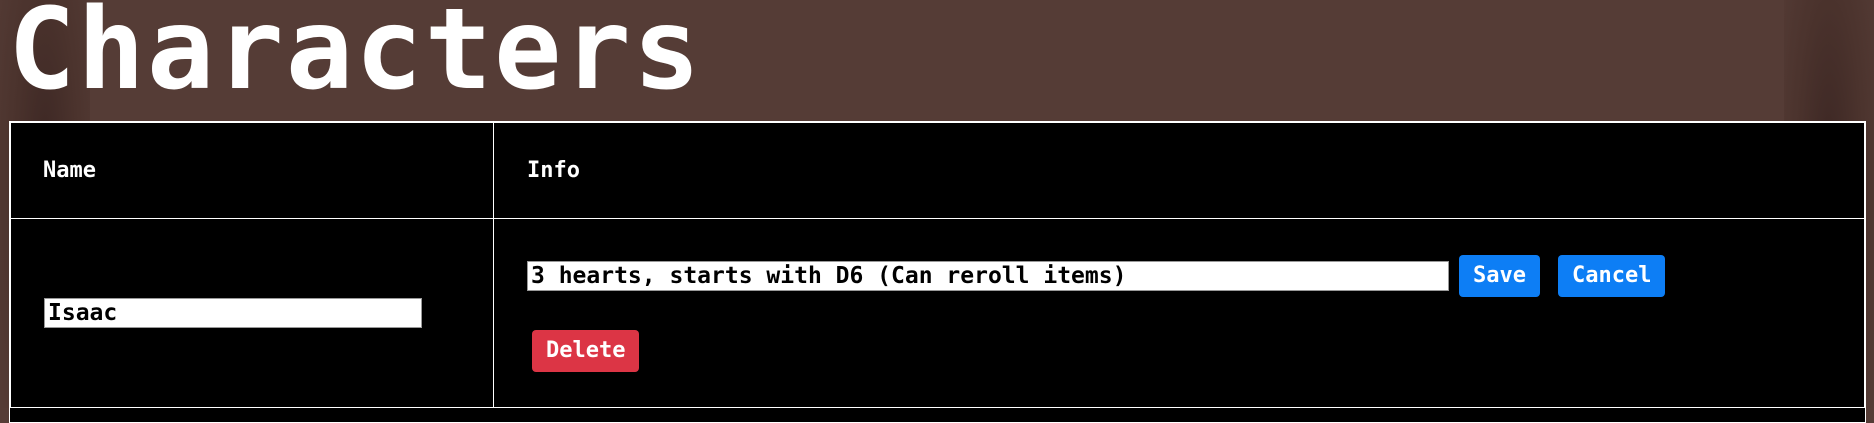  Describe the element at coordinates (233, 313) in the screenshot. I see `name-input` at that location.